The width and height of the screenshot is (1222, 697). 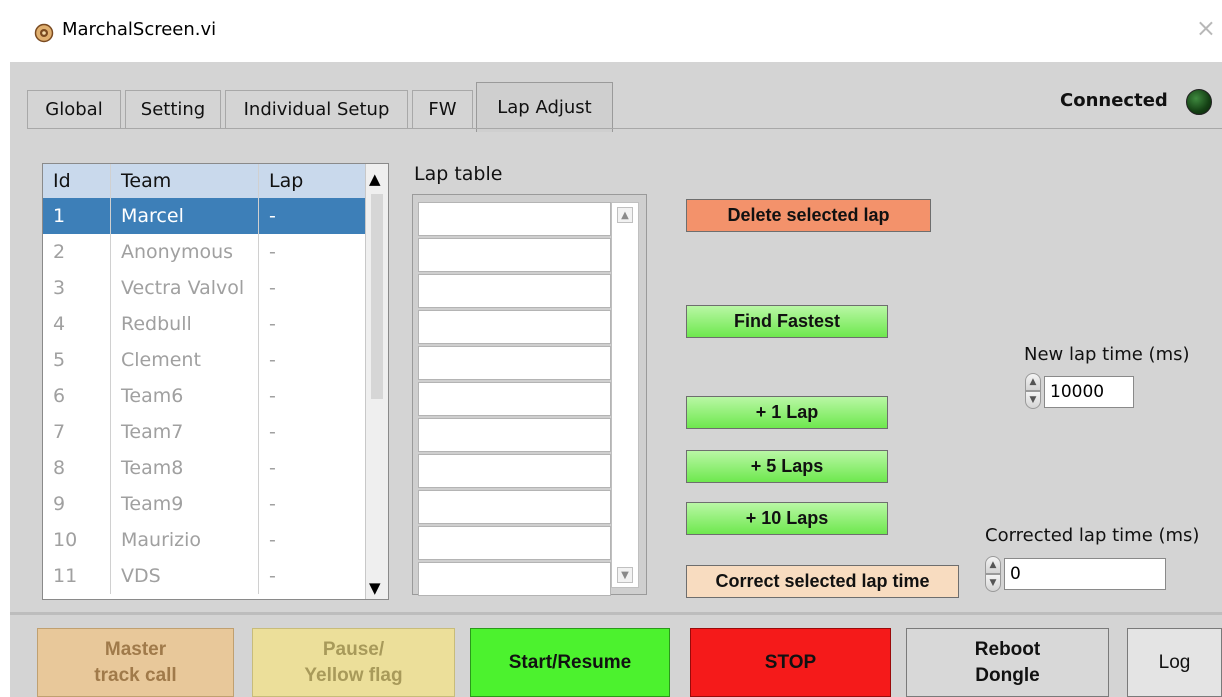 I want to click on lap-table-cells, so click(x=514, y=400).